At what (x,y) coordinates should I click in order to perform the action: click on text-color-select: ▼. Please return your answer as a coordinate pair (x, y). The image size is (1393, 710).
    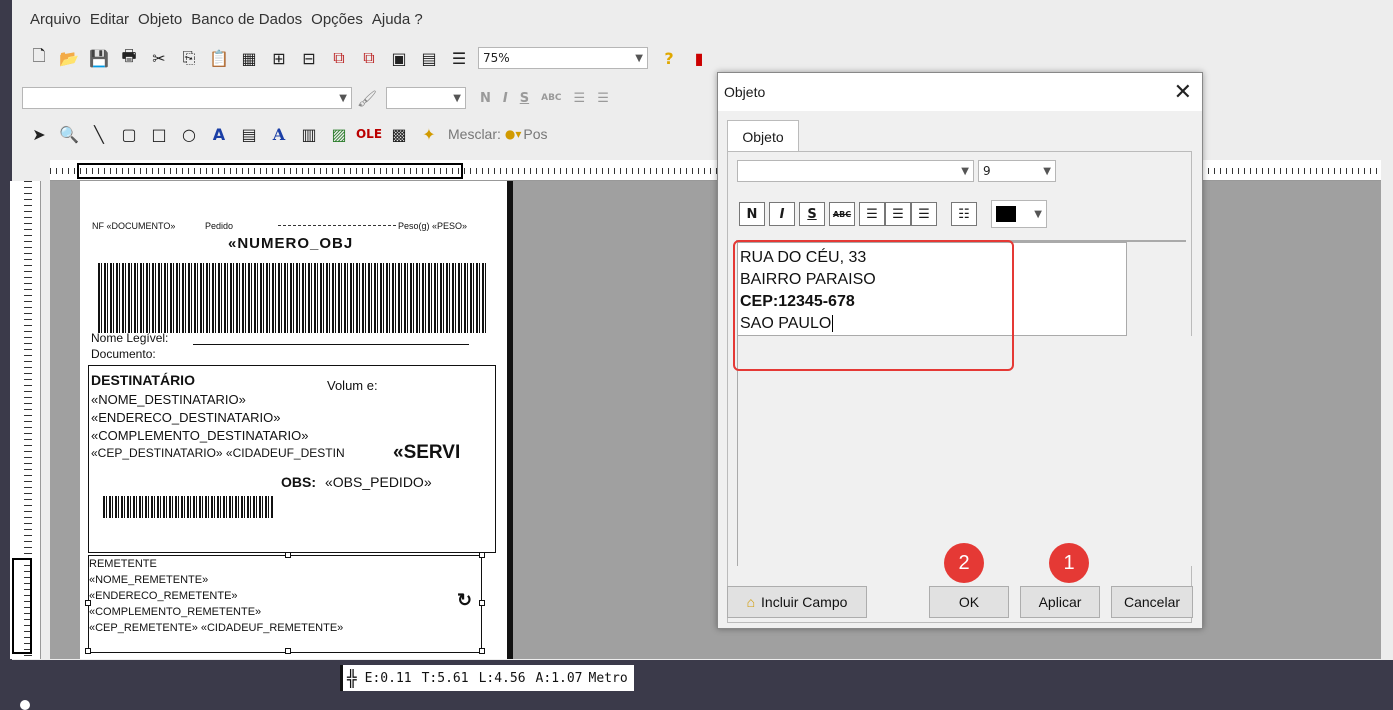
    Looking at the image, I should click on (1019, 214).